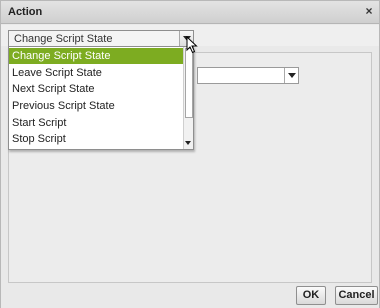 This screenshot has width=380, height=308. I want to click on script-state-select-arrow, so click(291, 75).